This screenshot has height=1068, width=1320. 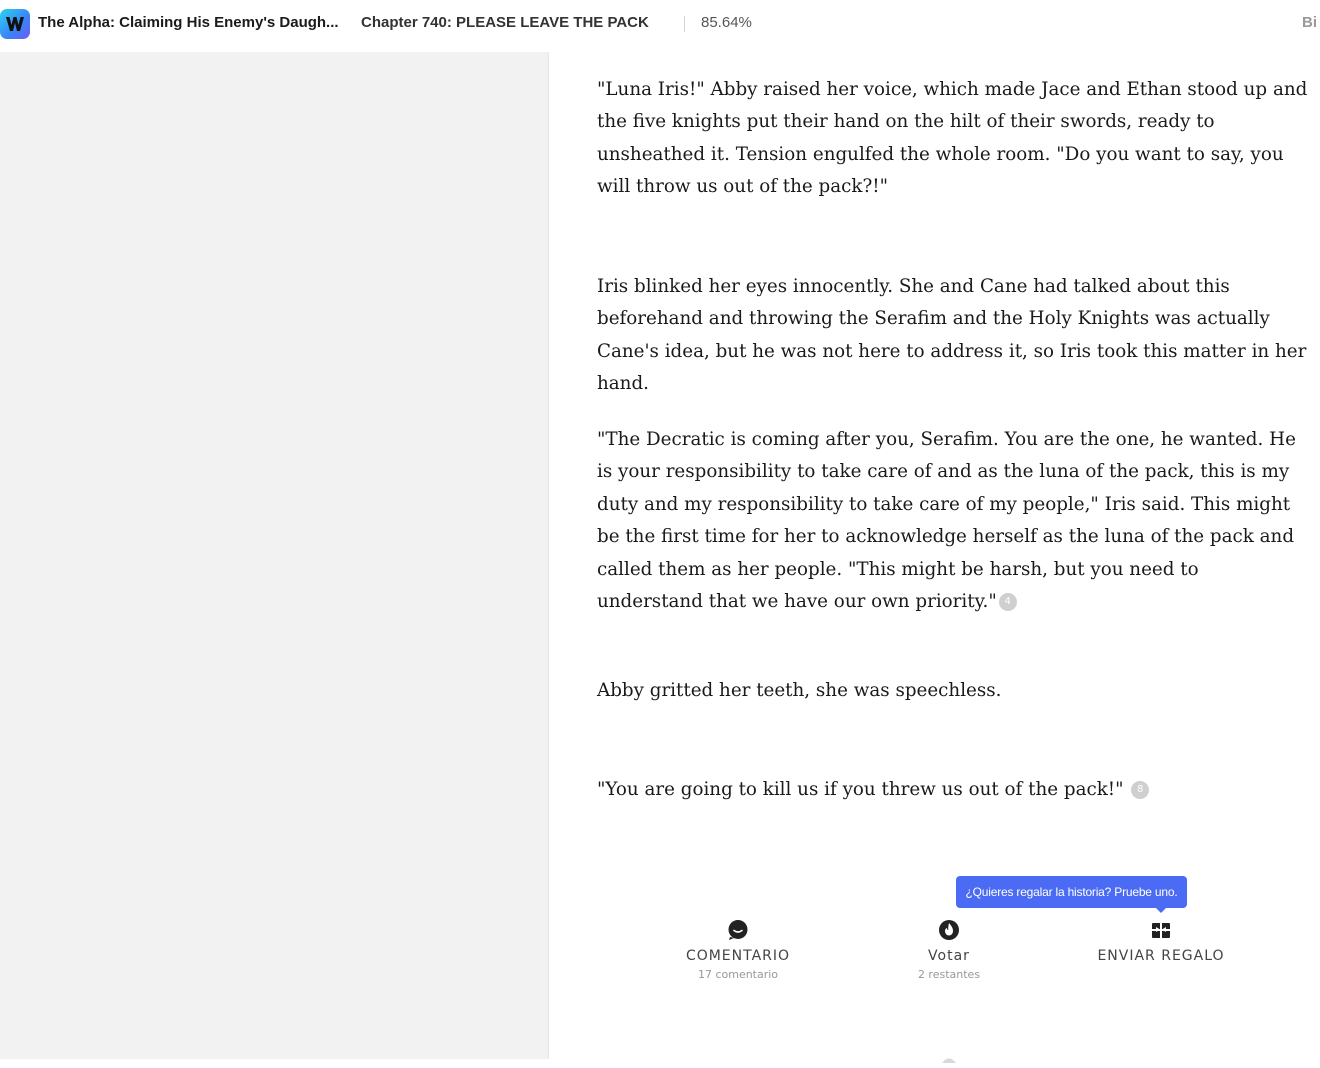 I want to click on send-gift-button: ENVIAR REGALO, so click(x=1161, y=941).